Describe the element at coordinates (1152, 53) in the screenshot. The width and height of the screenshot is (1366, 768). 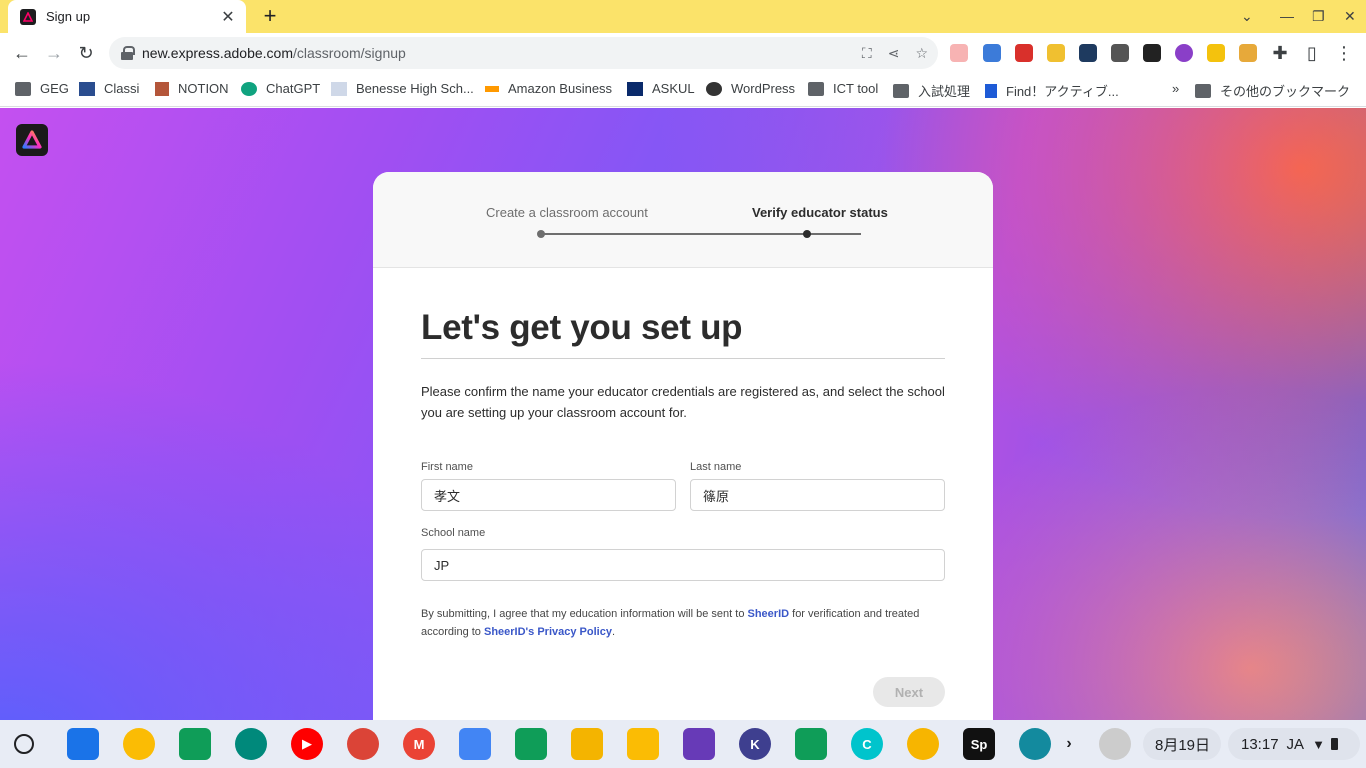
I see `notion-extension-icon` at that location.